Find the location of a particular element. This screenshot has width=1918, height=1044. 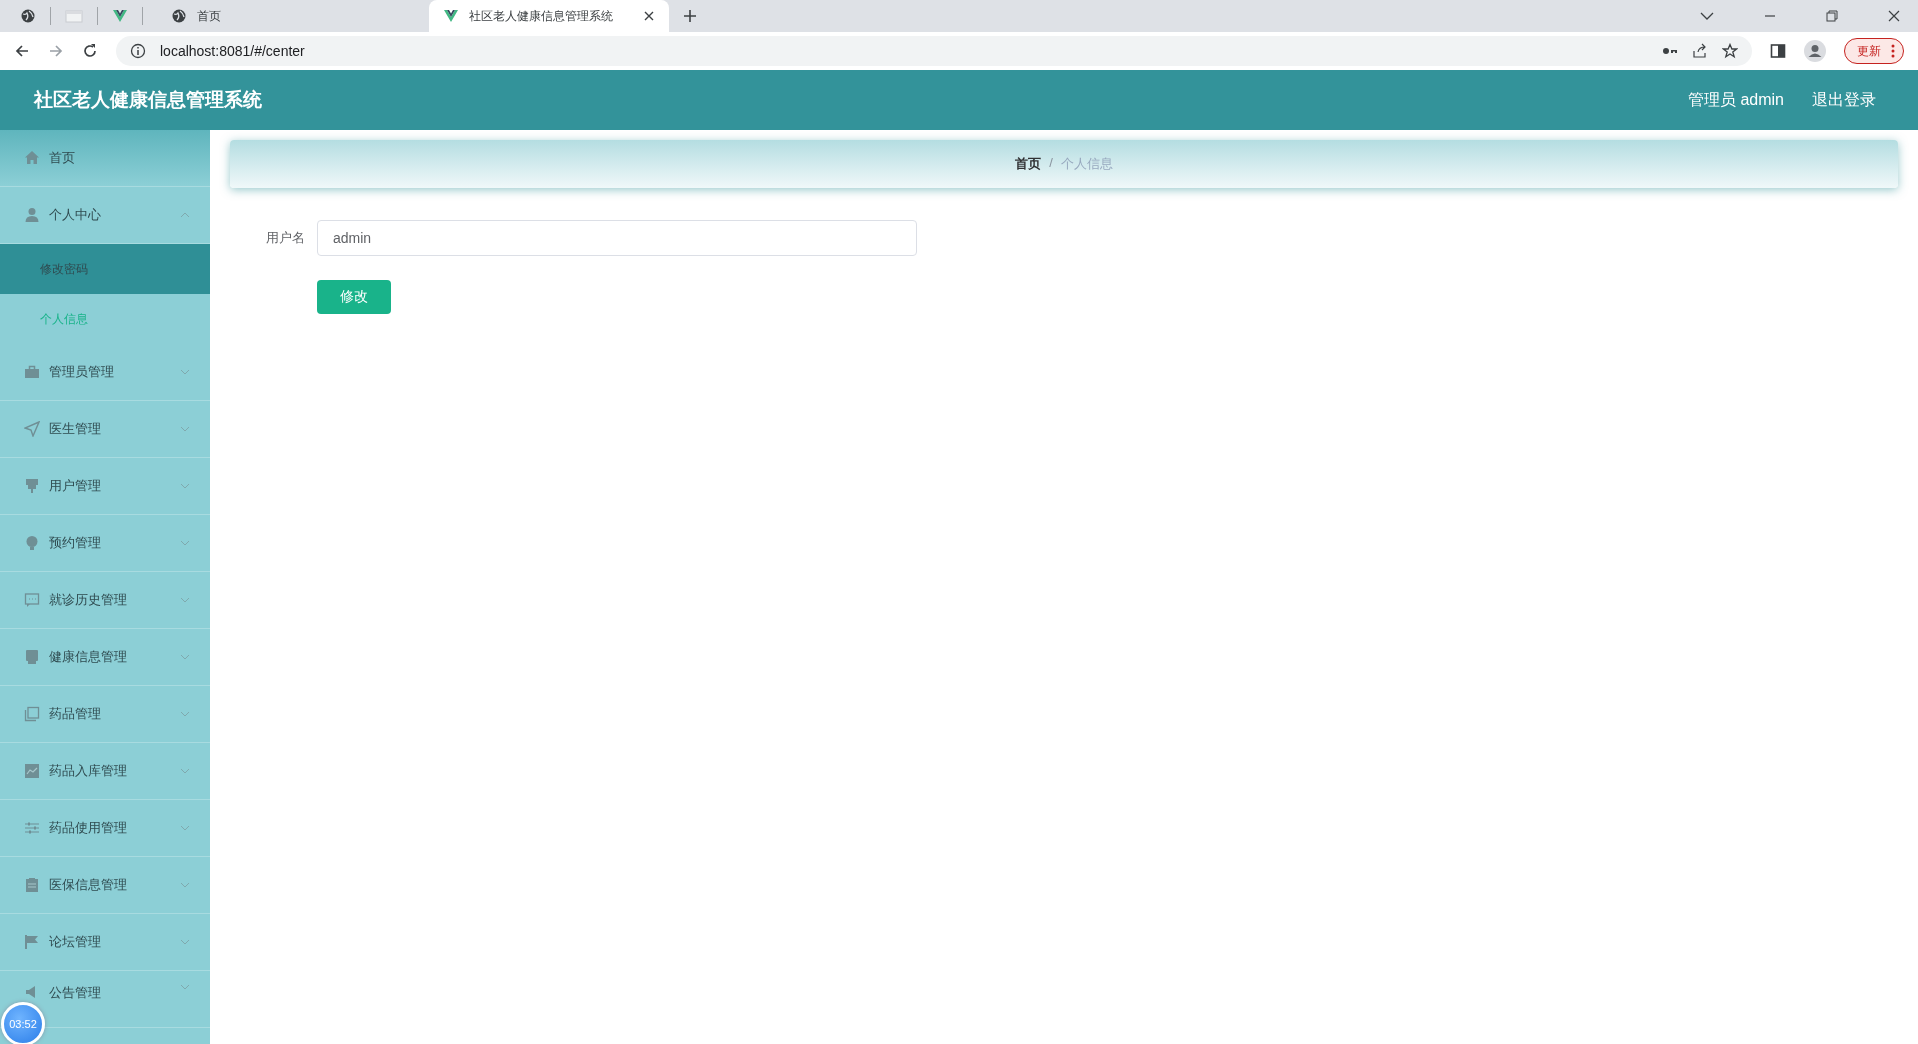

user-label: 管理员 admin is located at coordinates (1735, 99).